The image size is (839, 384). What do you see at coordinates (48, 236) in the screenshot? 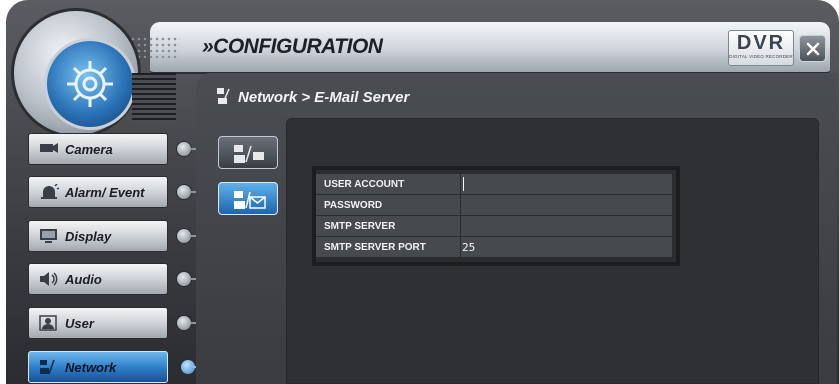
I see `display-icon` at bounding box center [48, 236].